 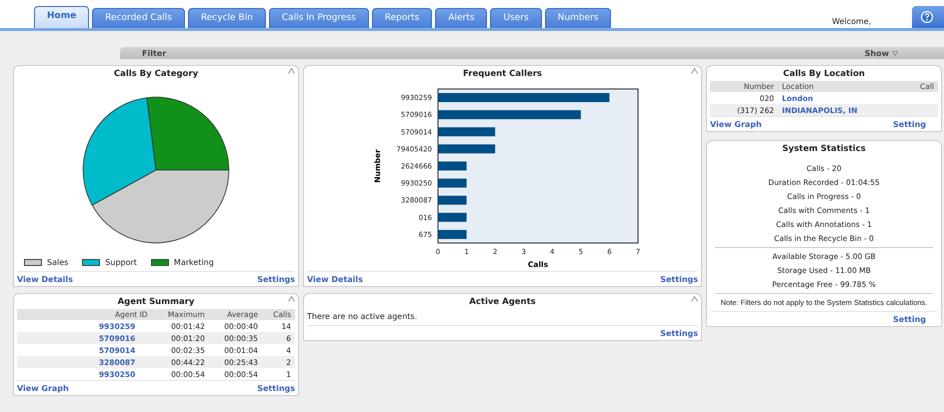 What do you see at coordinates (156, 74) in the screenshot?
I see `panel-title: Calls By Category` at bounding box center [156, 74].